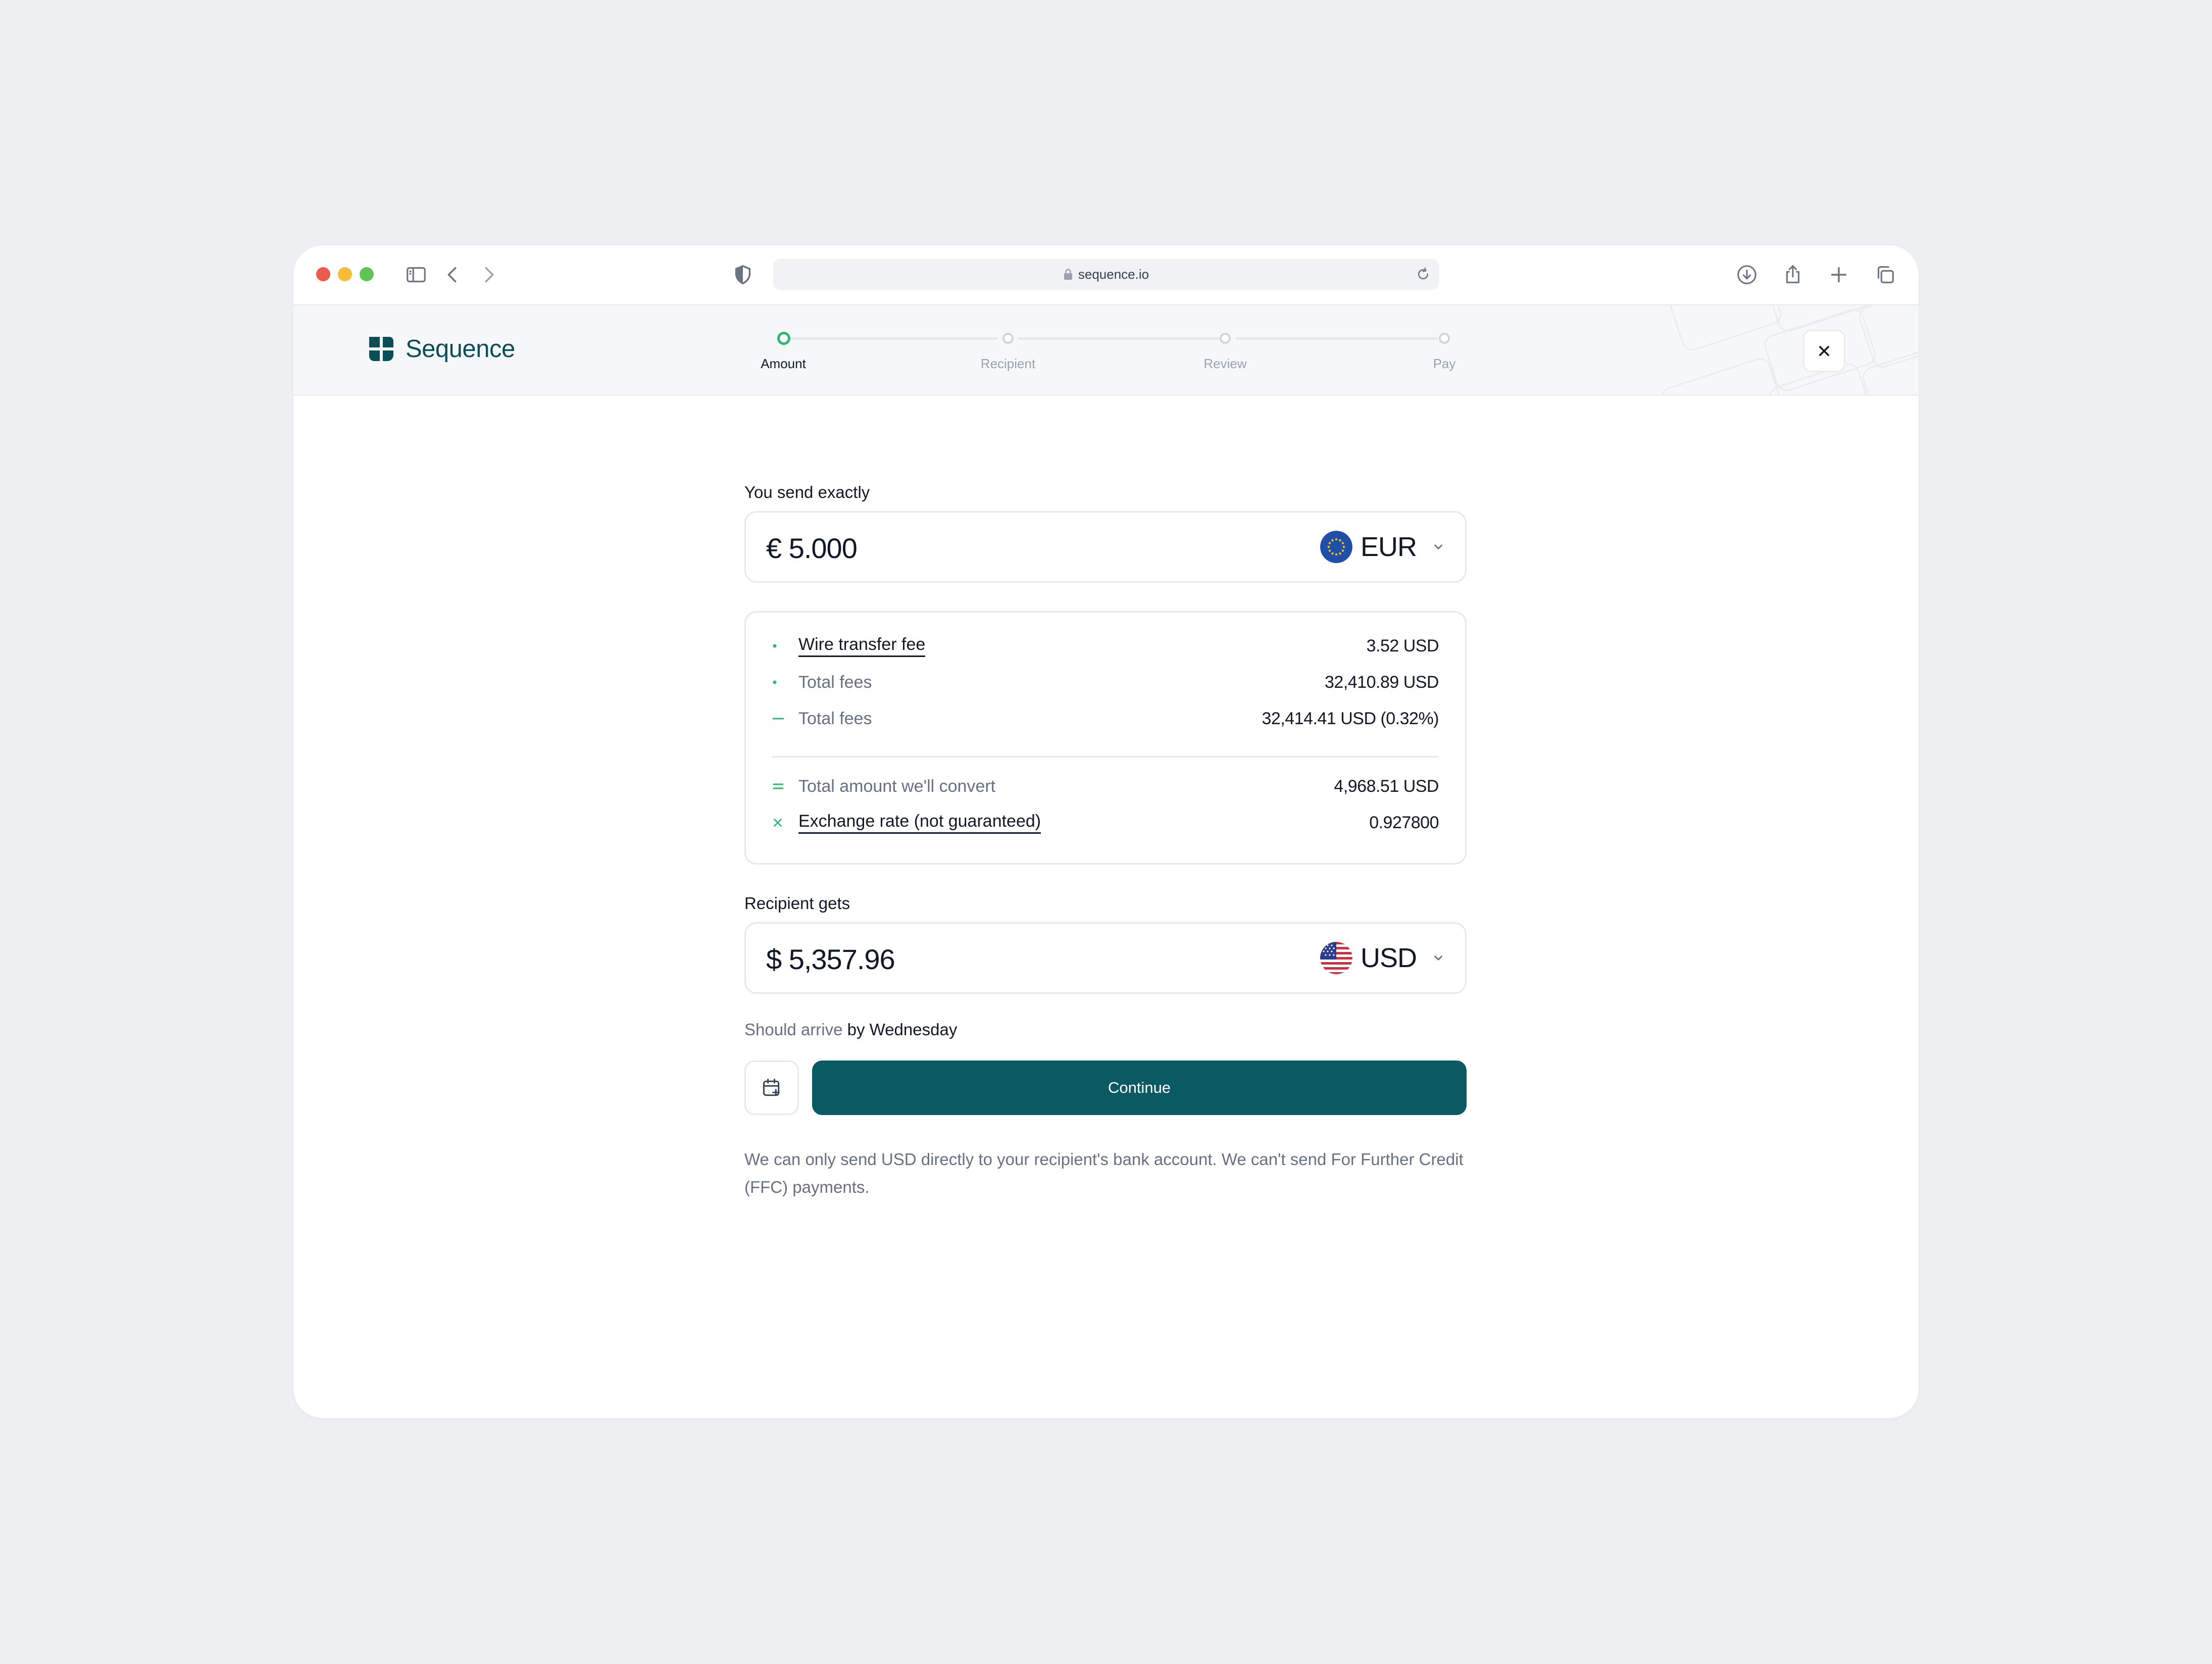  What do you see at coordinates (416, 275) in the screenshot?
I see `sidebar-toggle-icon` at bounding box center [416, 275].